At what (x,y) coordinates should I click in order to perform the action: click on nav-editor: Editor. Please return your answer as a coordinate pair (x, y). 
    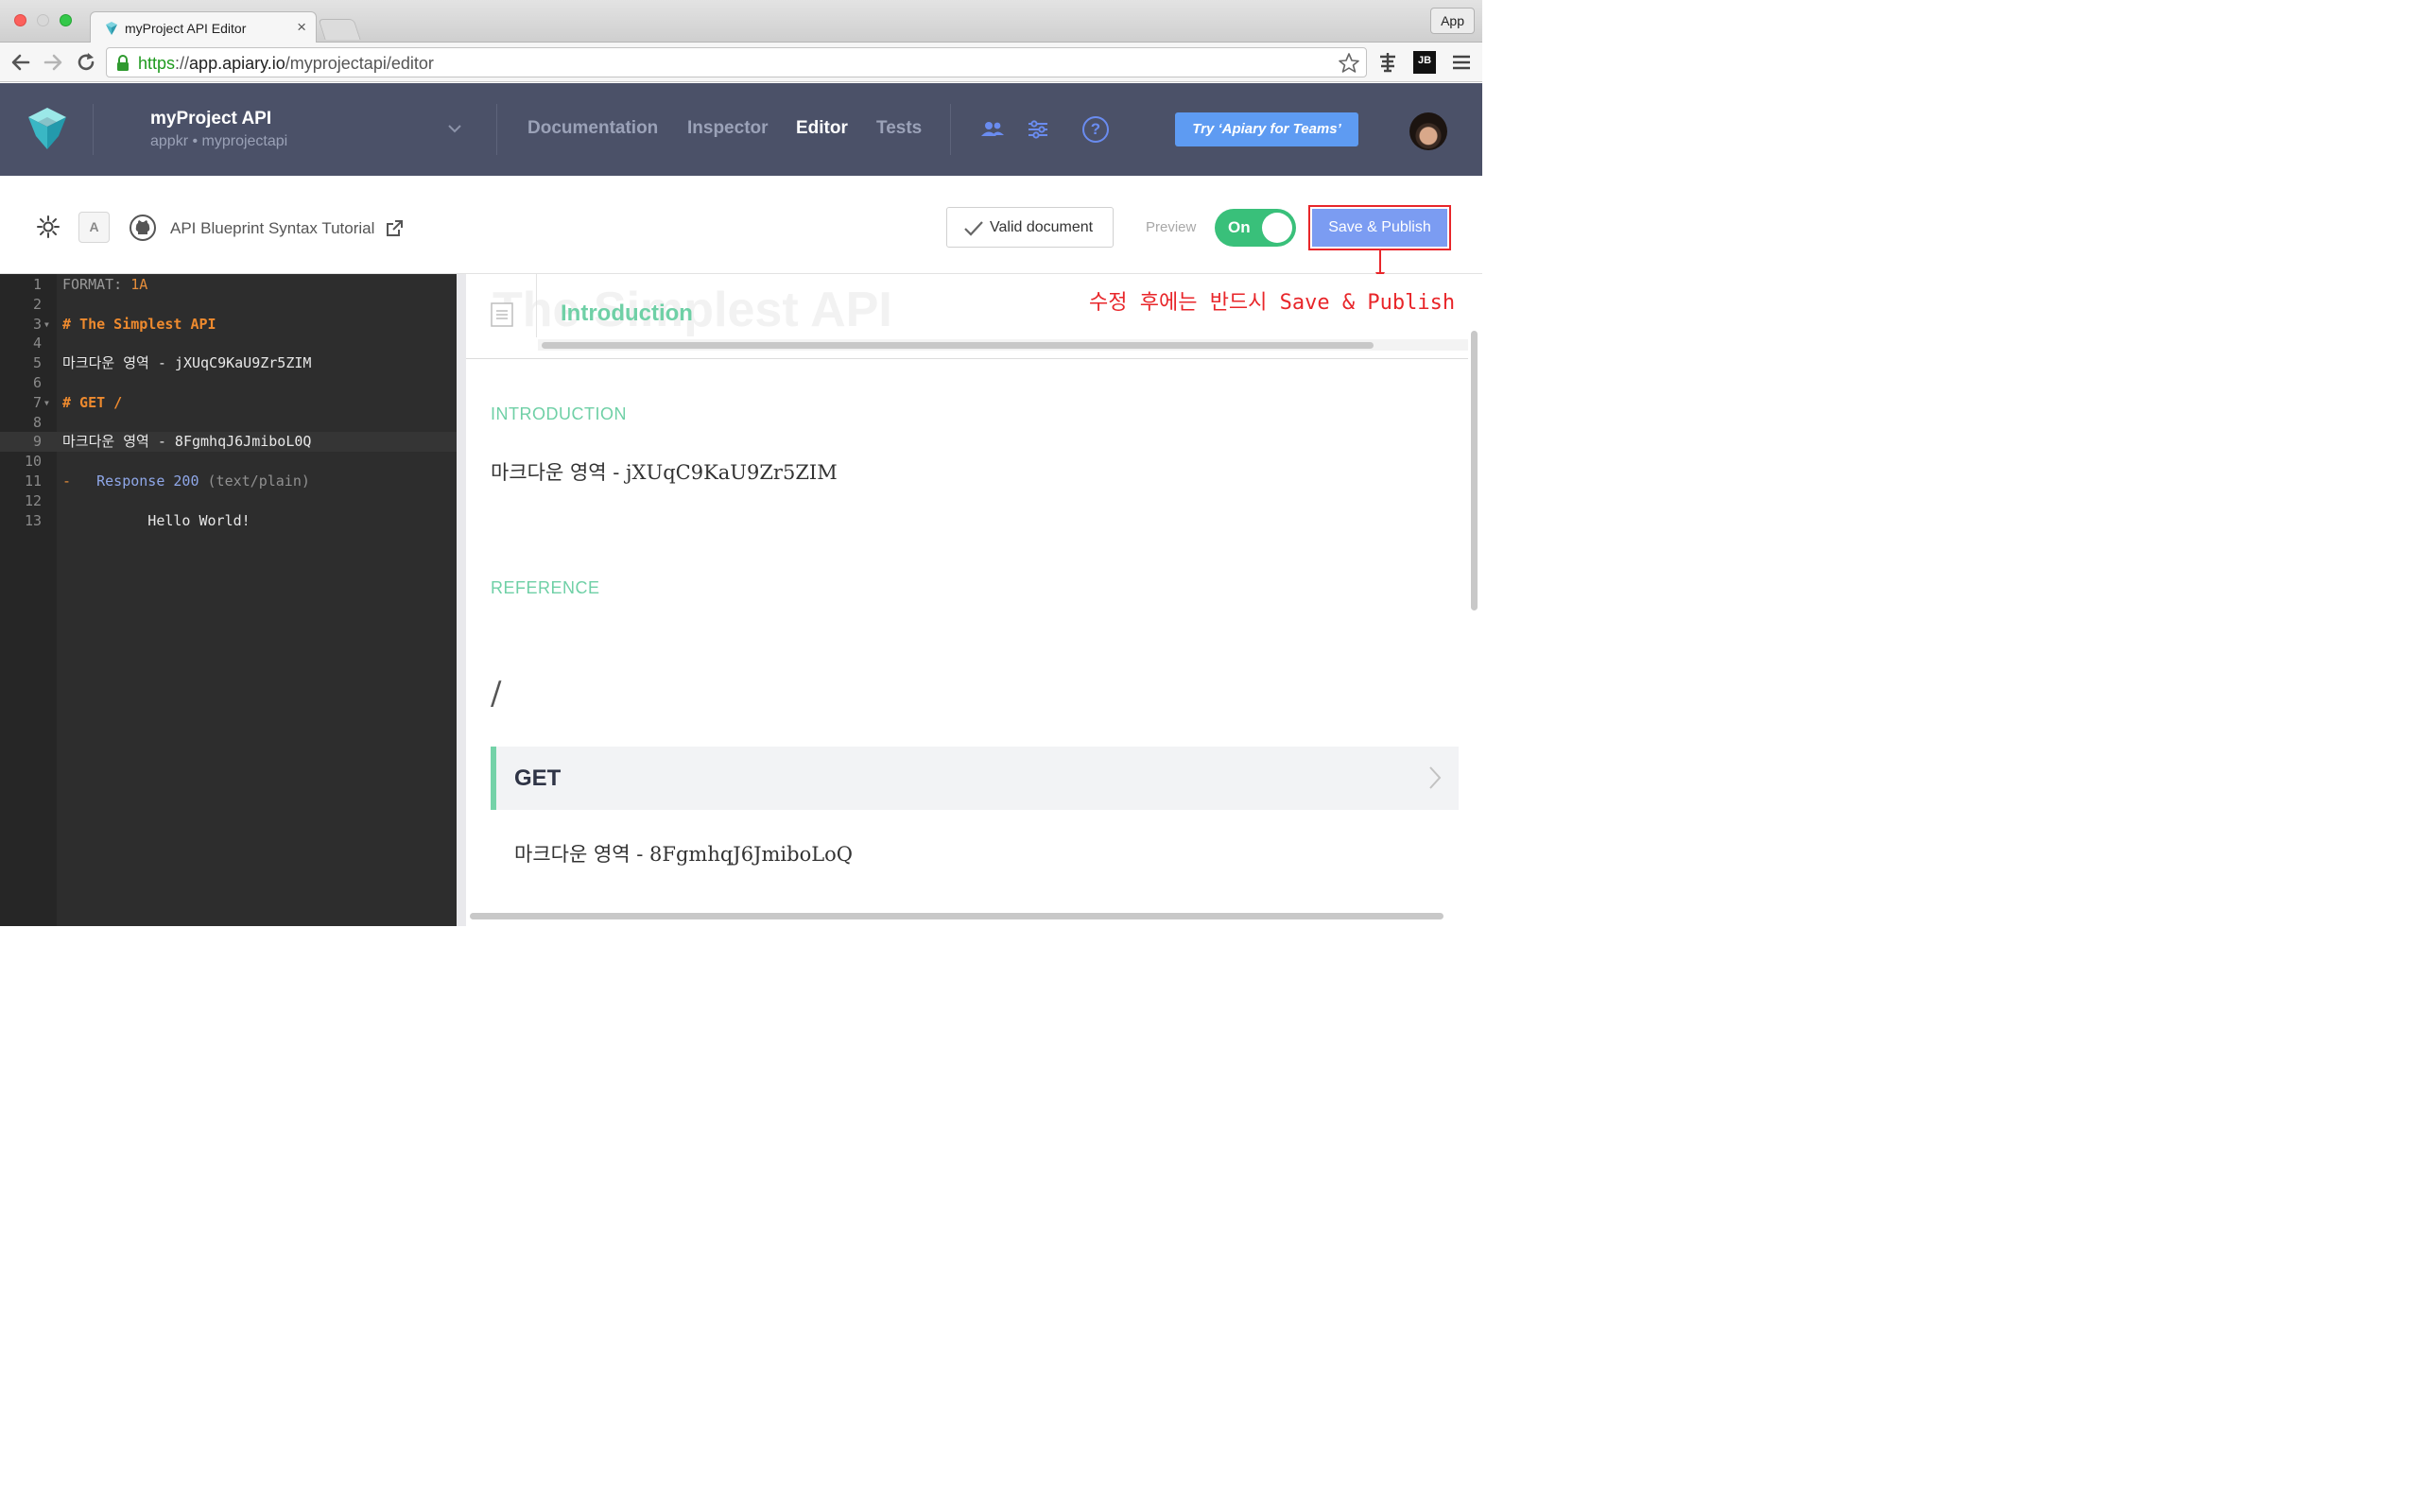
    Looking at the image, I should click on (822, 128).